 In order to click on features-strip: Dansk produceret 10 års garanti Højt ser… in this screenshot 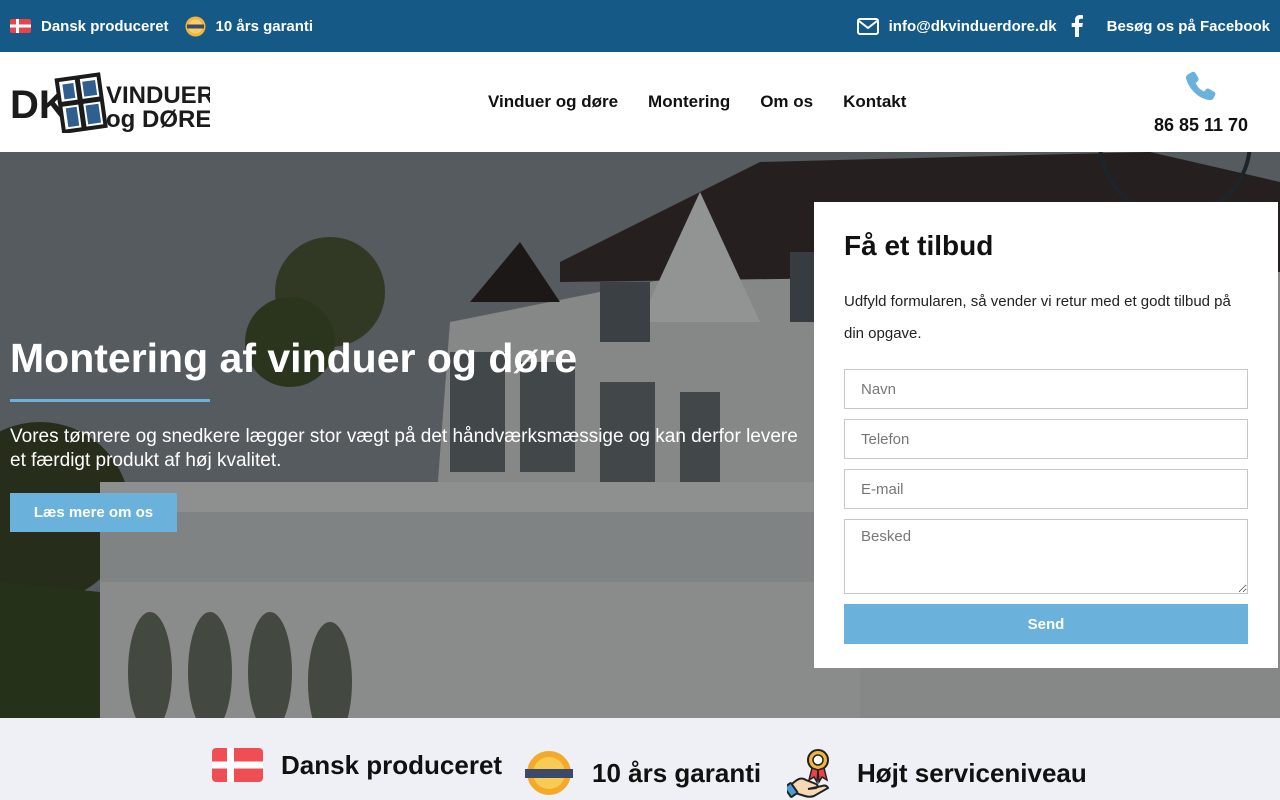, I will do `click(640, 759)`.